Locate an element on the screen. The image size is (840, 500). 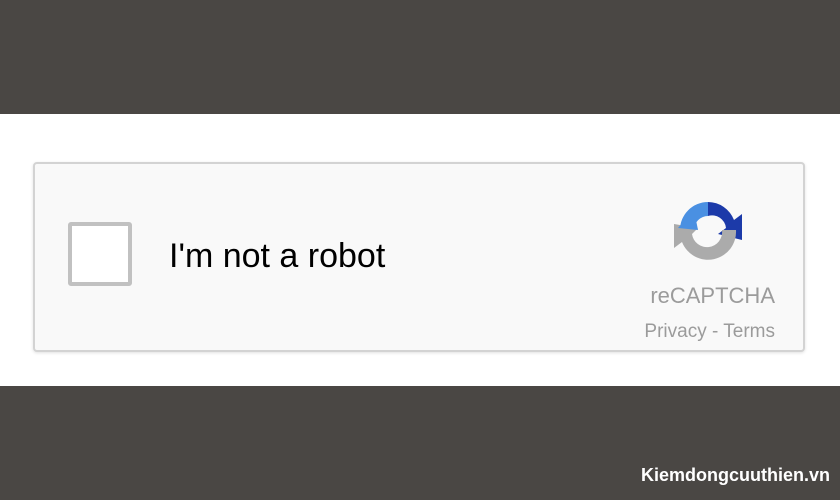
not-a-robot-checkbox is located at coordinates (100, 254).